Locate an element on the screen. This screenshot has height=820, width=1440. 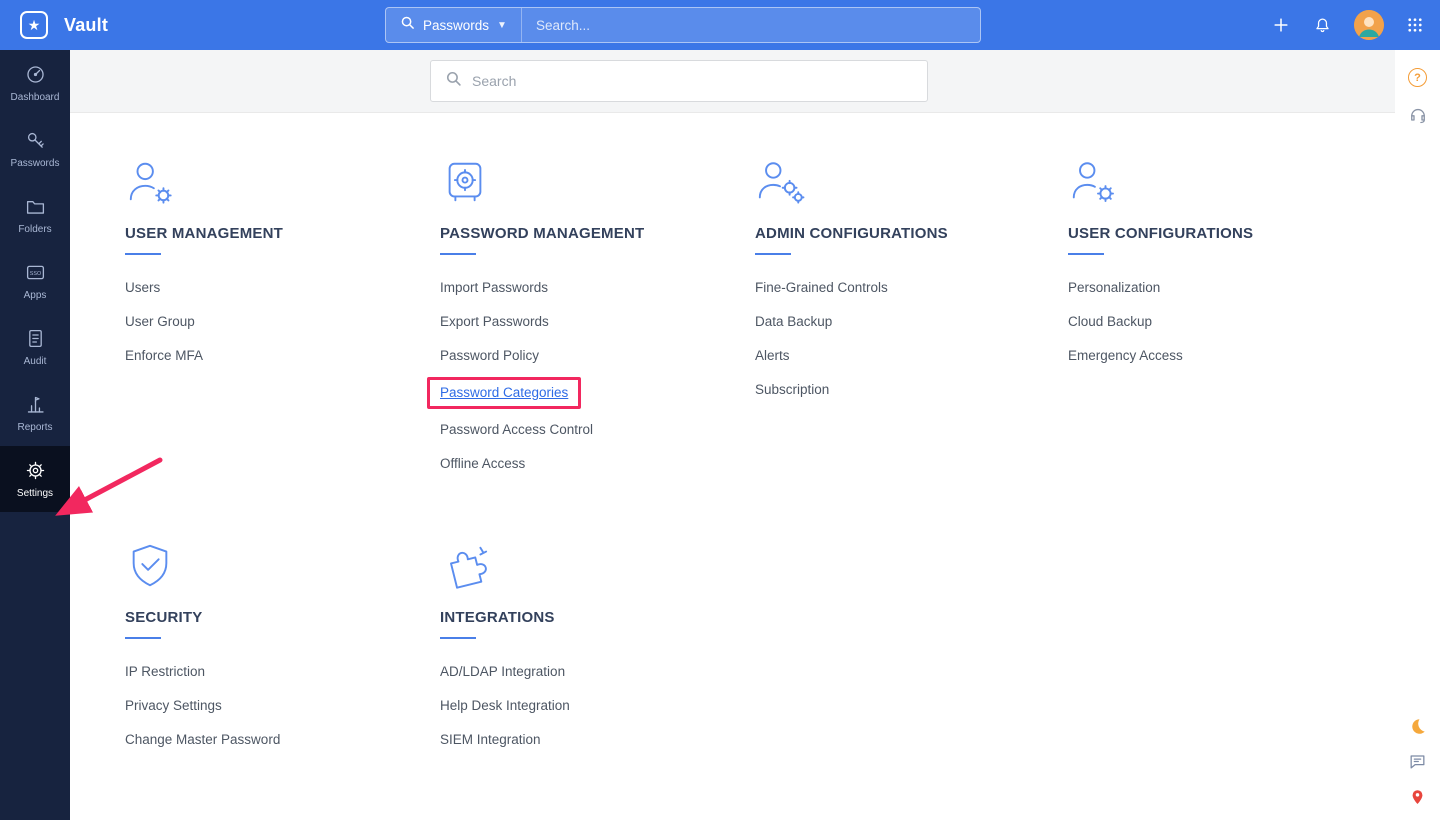
sidebar-item-reports: Reports is located at coordinates (35, 413).